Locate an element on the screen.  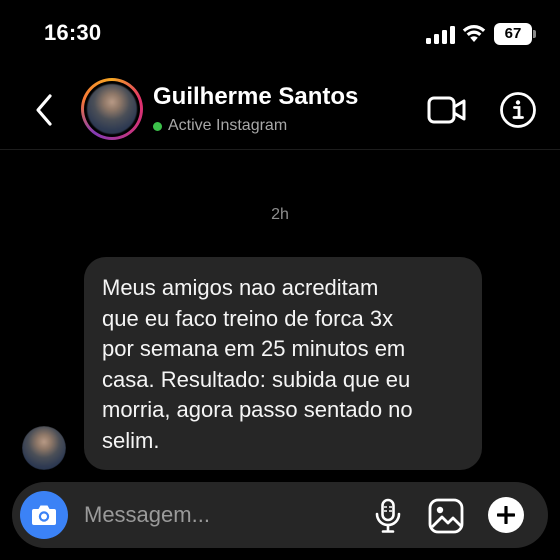
video-call-button is located at coordinates (447, 110).